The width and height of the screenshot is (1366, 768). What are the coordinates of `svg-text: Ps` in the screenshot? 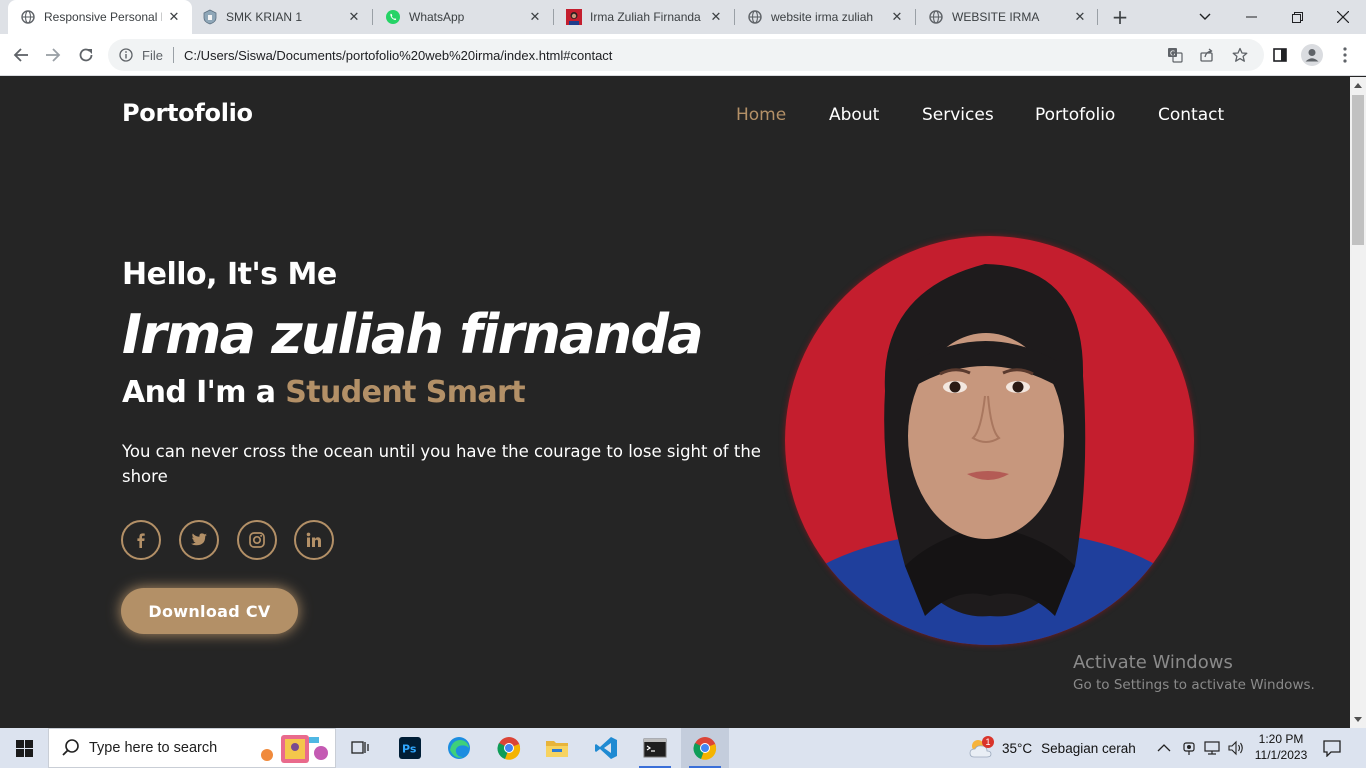 It's located at (409, 749).